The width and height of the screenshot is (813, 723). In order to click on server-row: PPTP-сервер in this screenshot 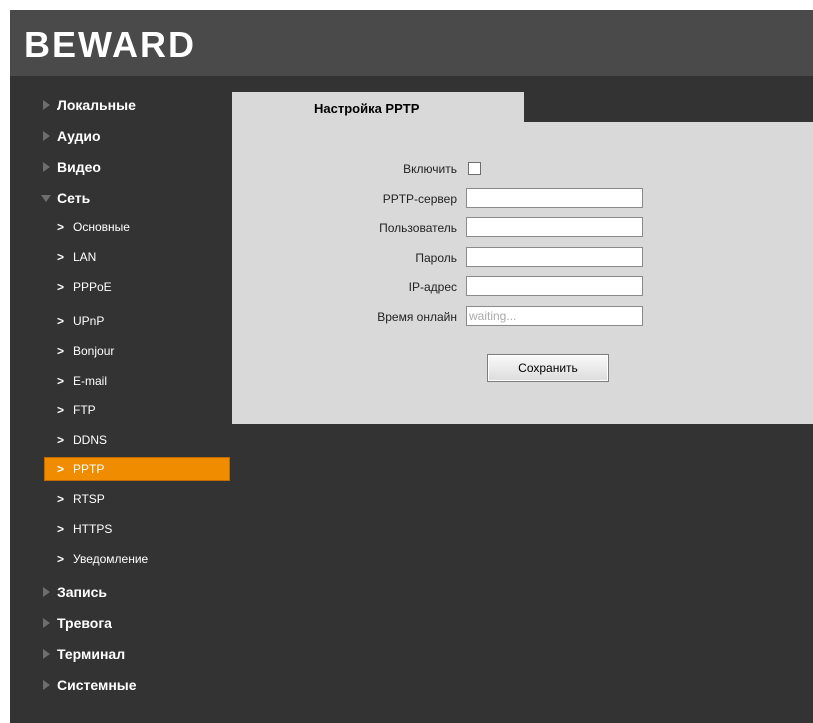, I will do `click(522, 199)`.